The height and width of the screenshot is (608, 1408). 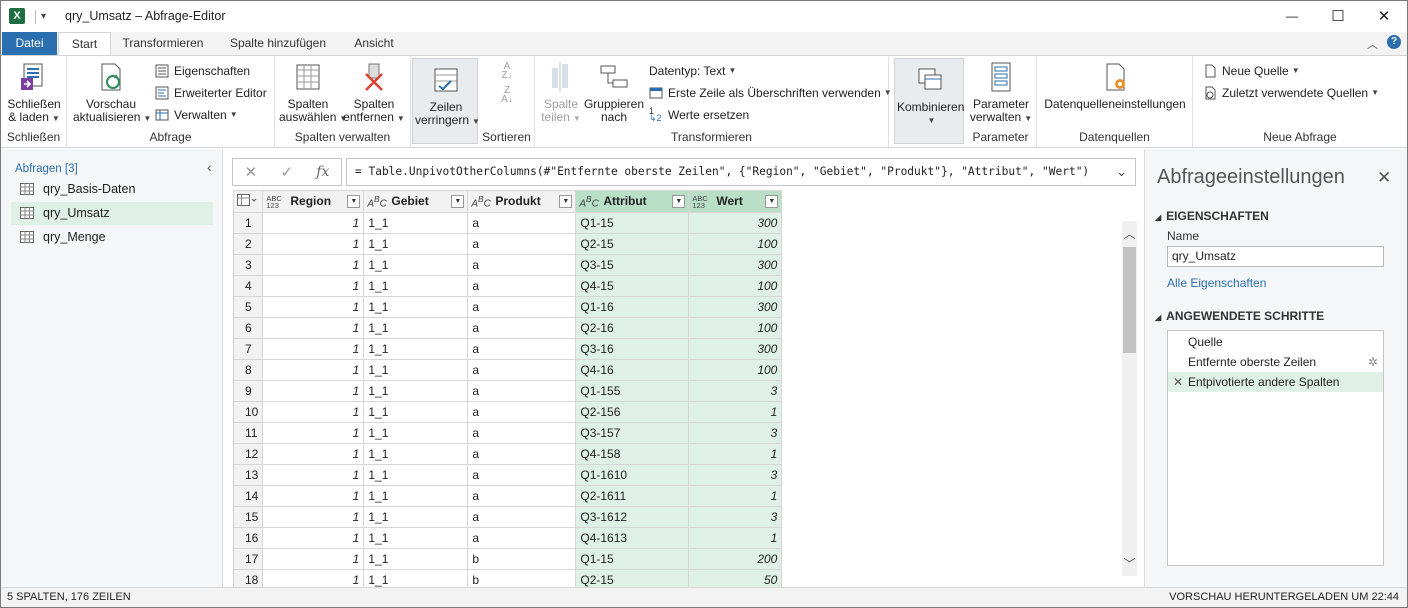 I want to click on gear-icon: ✲, so click(x=1373, y=362).